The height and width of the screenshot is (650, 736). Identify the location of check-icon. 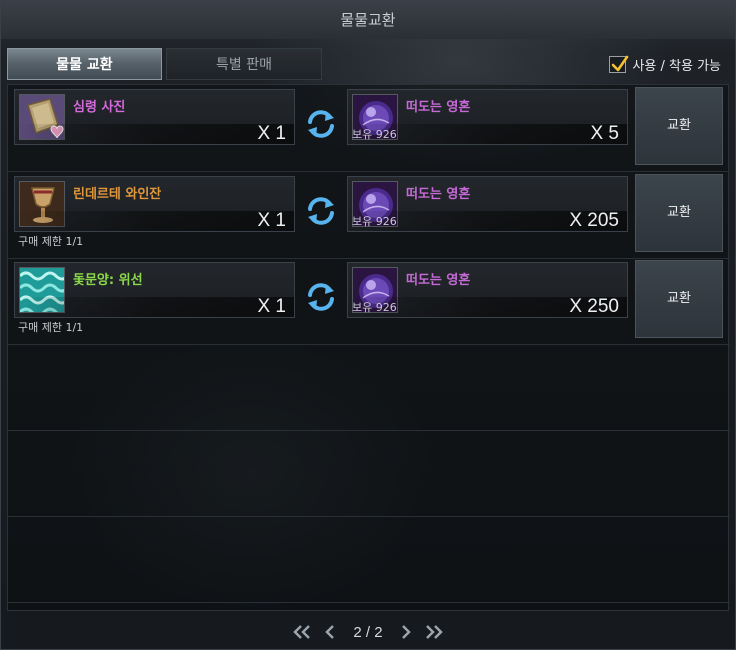
(620, 63).